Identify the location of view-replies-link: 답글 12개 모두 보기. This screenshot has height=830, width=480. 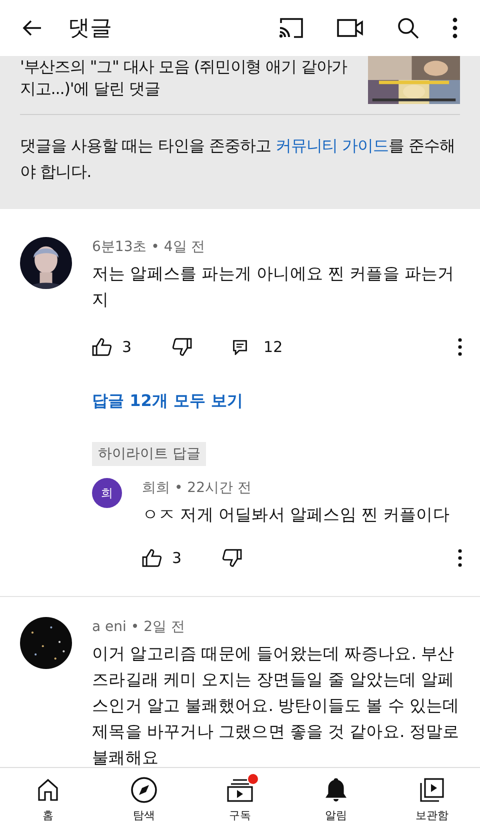
(167, 401).